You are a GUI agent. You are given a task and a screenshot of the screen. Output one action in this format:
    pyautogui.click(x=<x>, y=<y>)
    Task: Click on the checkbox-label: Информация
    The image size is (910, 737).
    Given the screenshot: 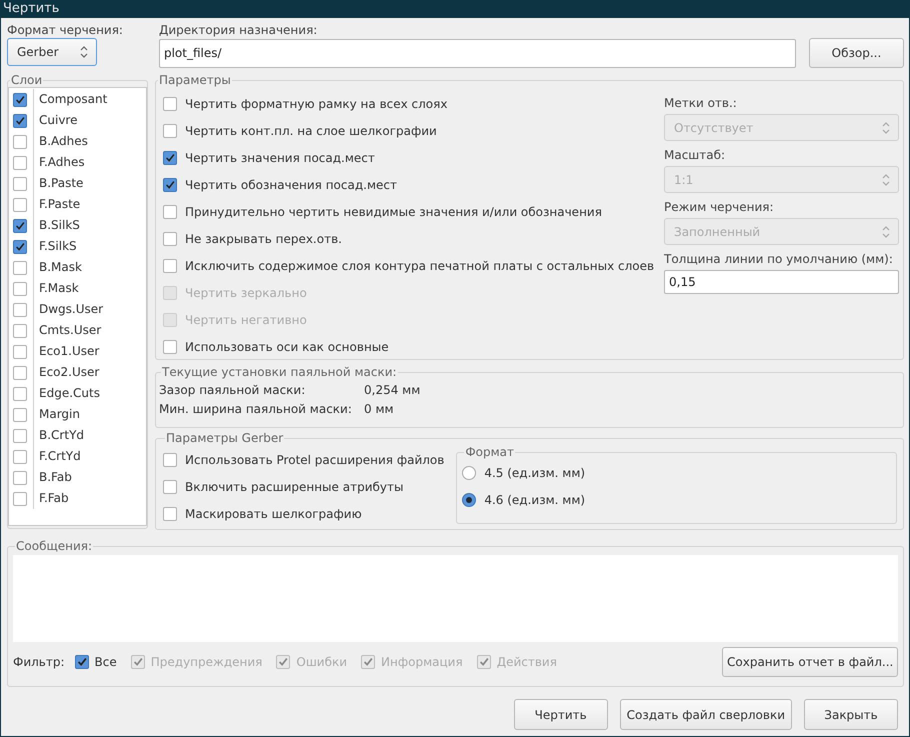 What is the action you would take?
    pyautogui.click(x=422, y=662)
    